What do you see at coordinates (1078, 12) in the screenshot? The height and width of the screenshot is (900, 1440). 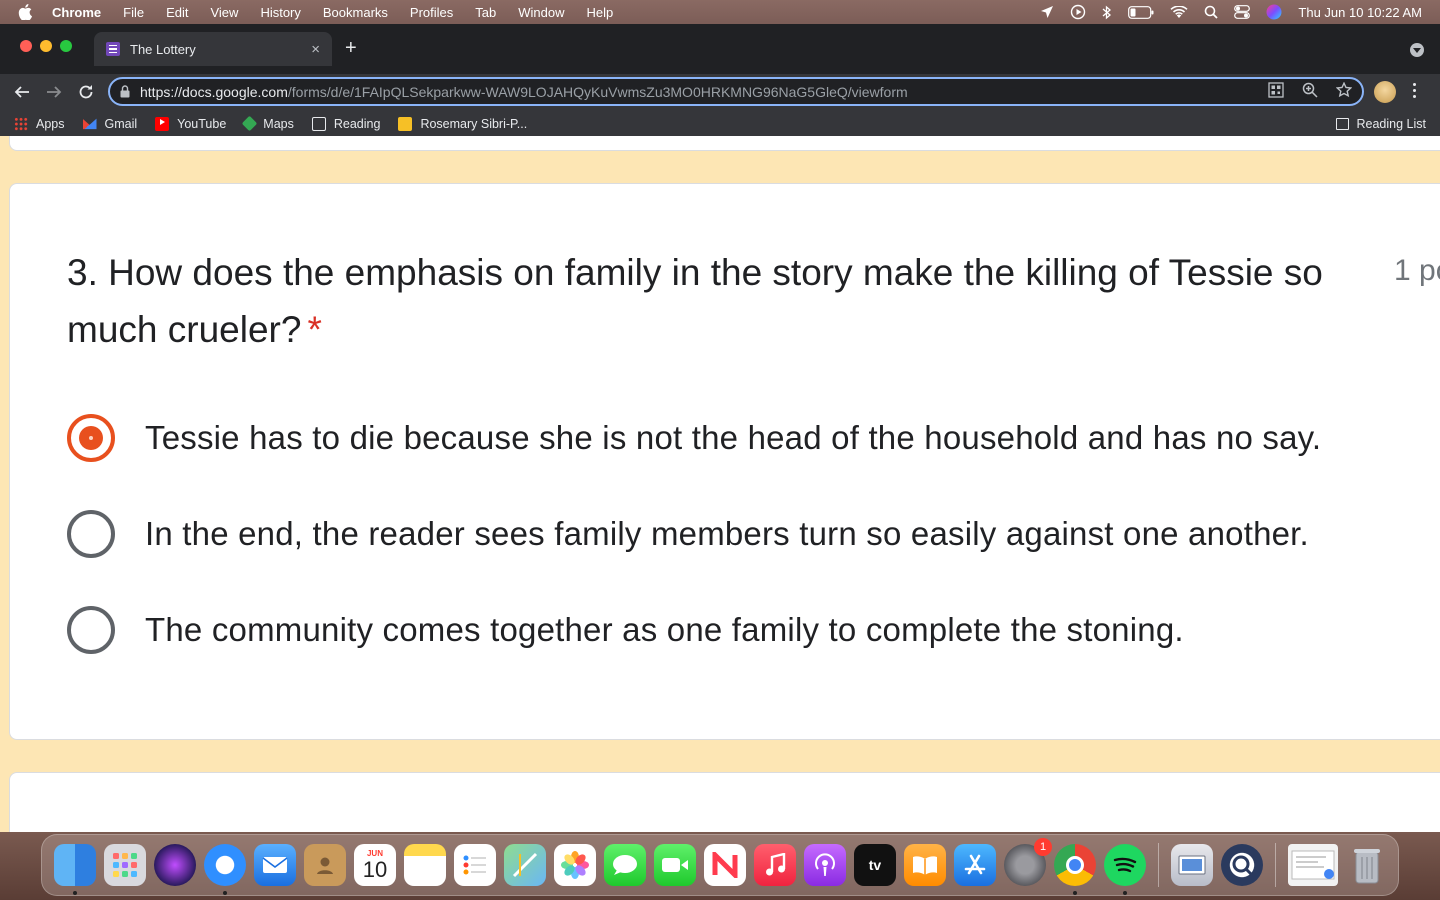 I see `play-icon` at bounding box center [1078, 12].